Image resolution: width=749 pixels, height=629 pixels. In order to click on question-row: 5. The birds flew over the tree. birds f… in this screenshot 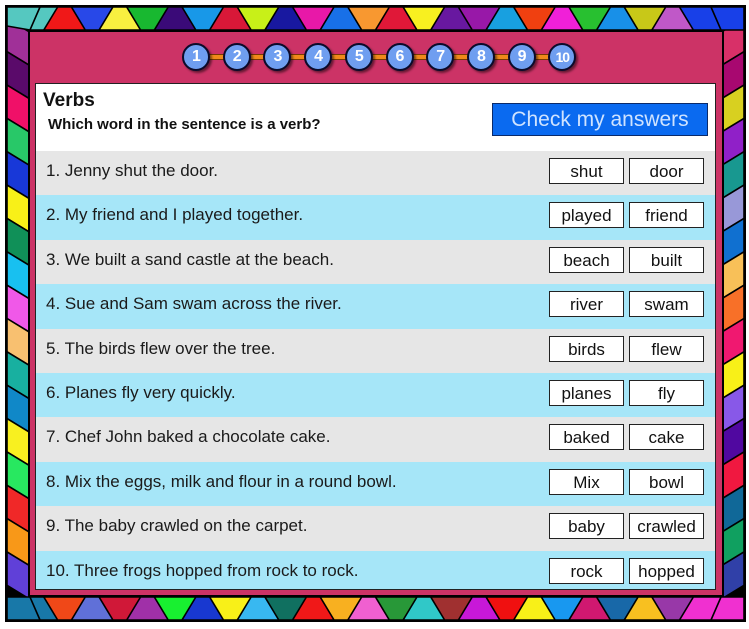, I will do `click(375, 350)`.